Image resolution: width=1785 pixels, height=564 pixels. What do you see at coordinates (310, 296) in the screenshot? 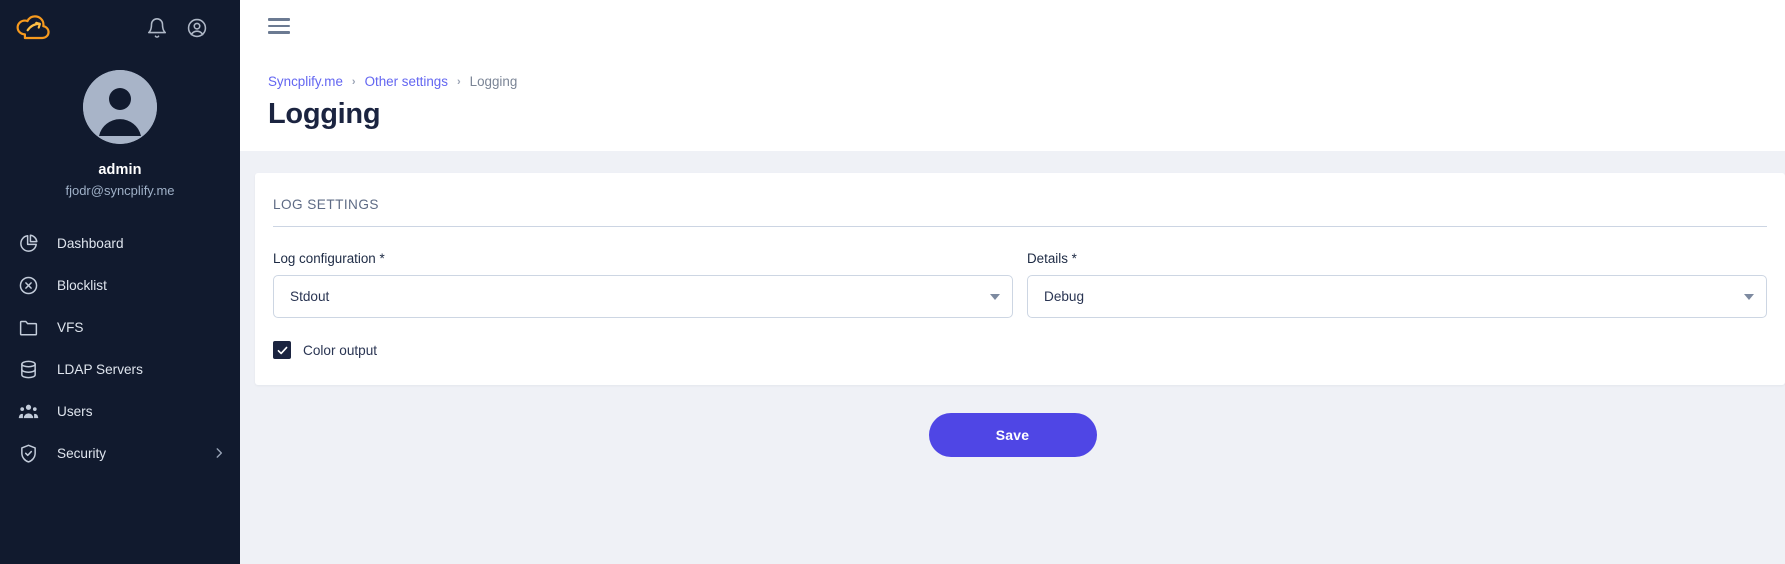
I see `log-configuration-value: Stdout` at bounding box center [310, 296].